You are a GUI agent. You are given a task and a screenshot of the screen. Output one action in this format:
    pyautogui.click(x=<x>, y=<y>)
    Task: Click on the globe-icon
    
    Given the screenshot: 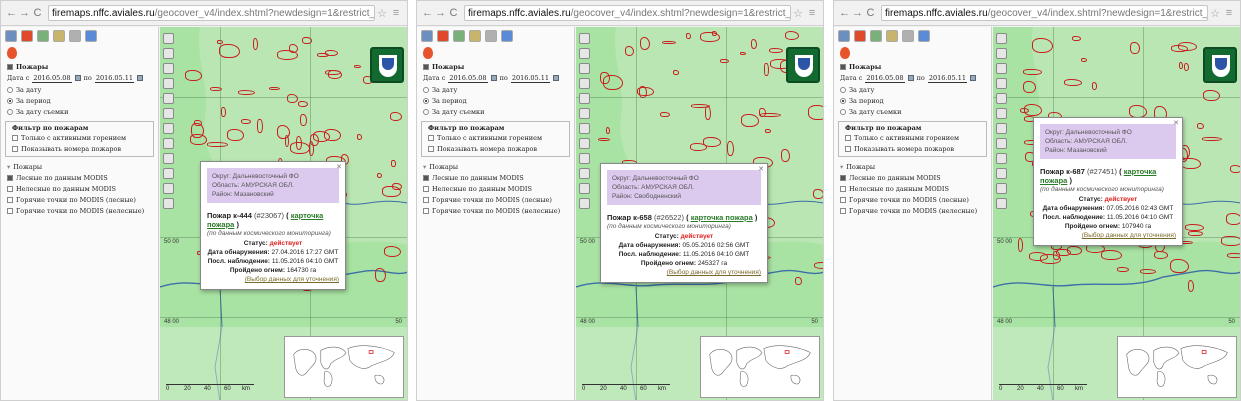 What is the action you would take?
    pyautogui.click(x=168, y=38)
    